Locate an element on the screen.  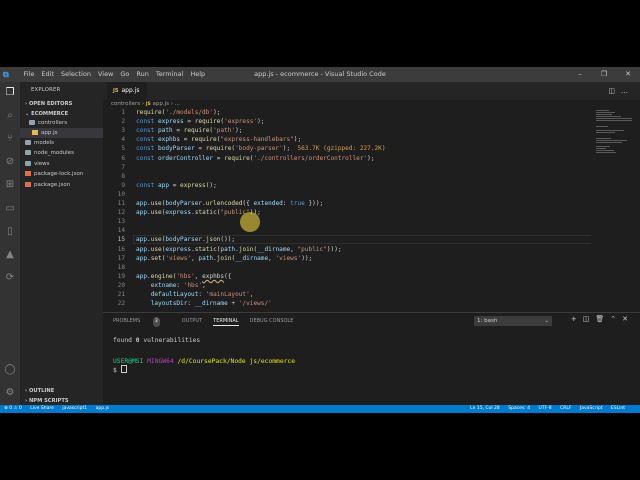
menu-help: Help is located at coordinates (198, 74).